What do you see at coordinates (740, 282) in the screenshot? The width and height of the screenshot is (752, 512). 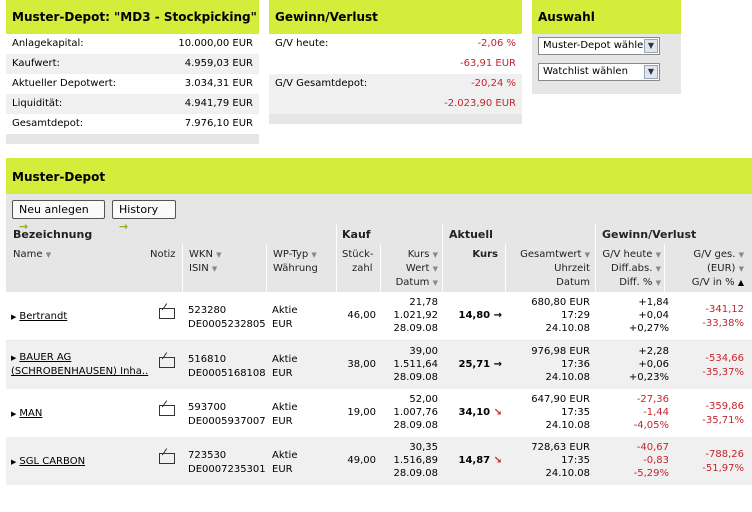 I see `sort-up-icon: ▲` at bounding box center [740, 282].